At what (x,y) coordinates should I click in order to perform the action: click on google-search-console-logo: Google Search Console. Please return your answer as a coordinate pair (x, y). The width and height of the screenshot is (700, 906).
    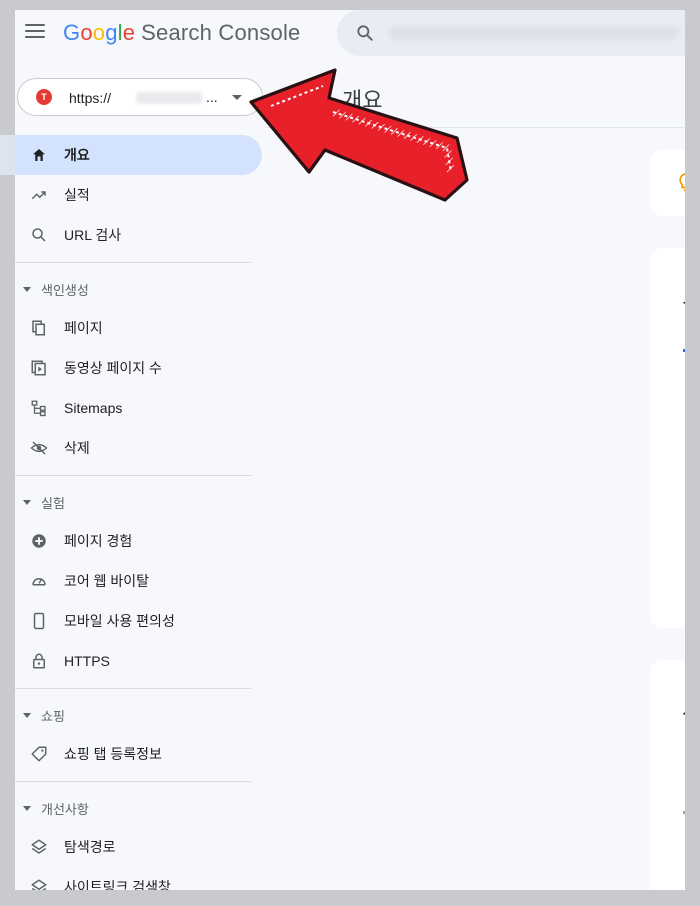
    Looking at the image, I should click on (182, 33).